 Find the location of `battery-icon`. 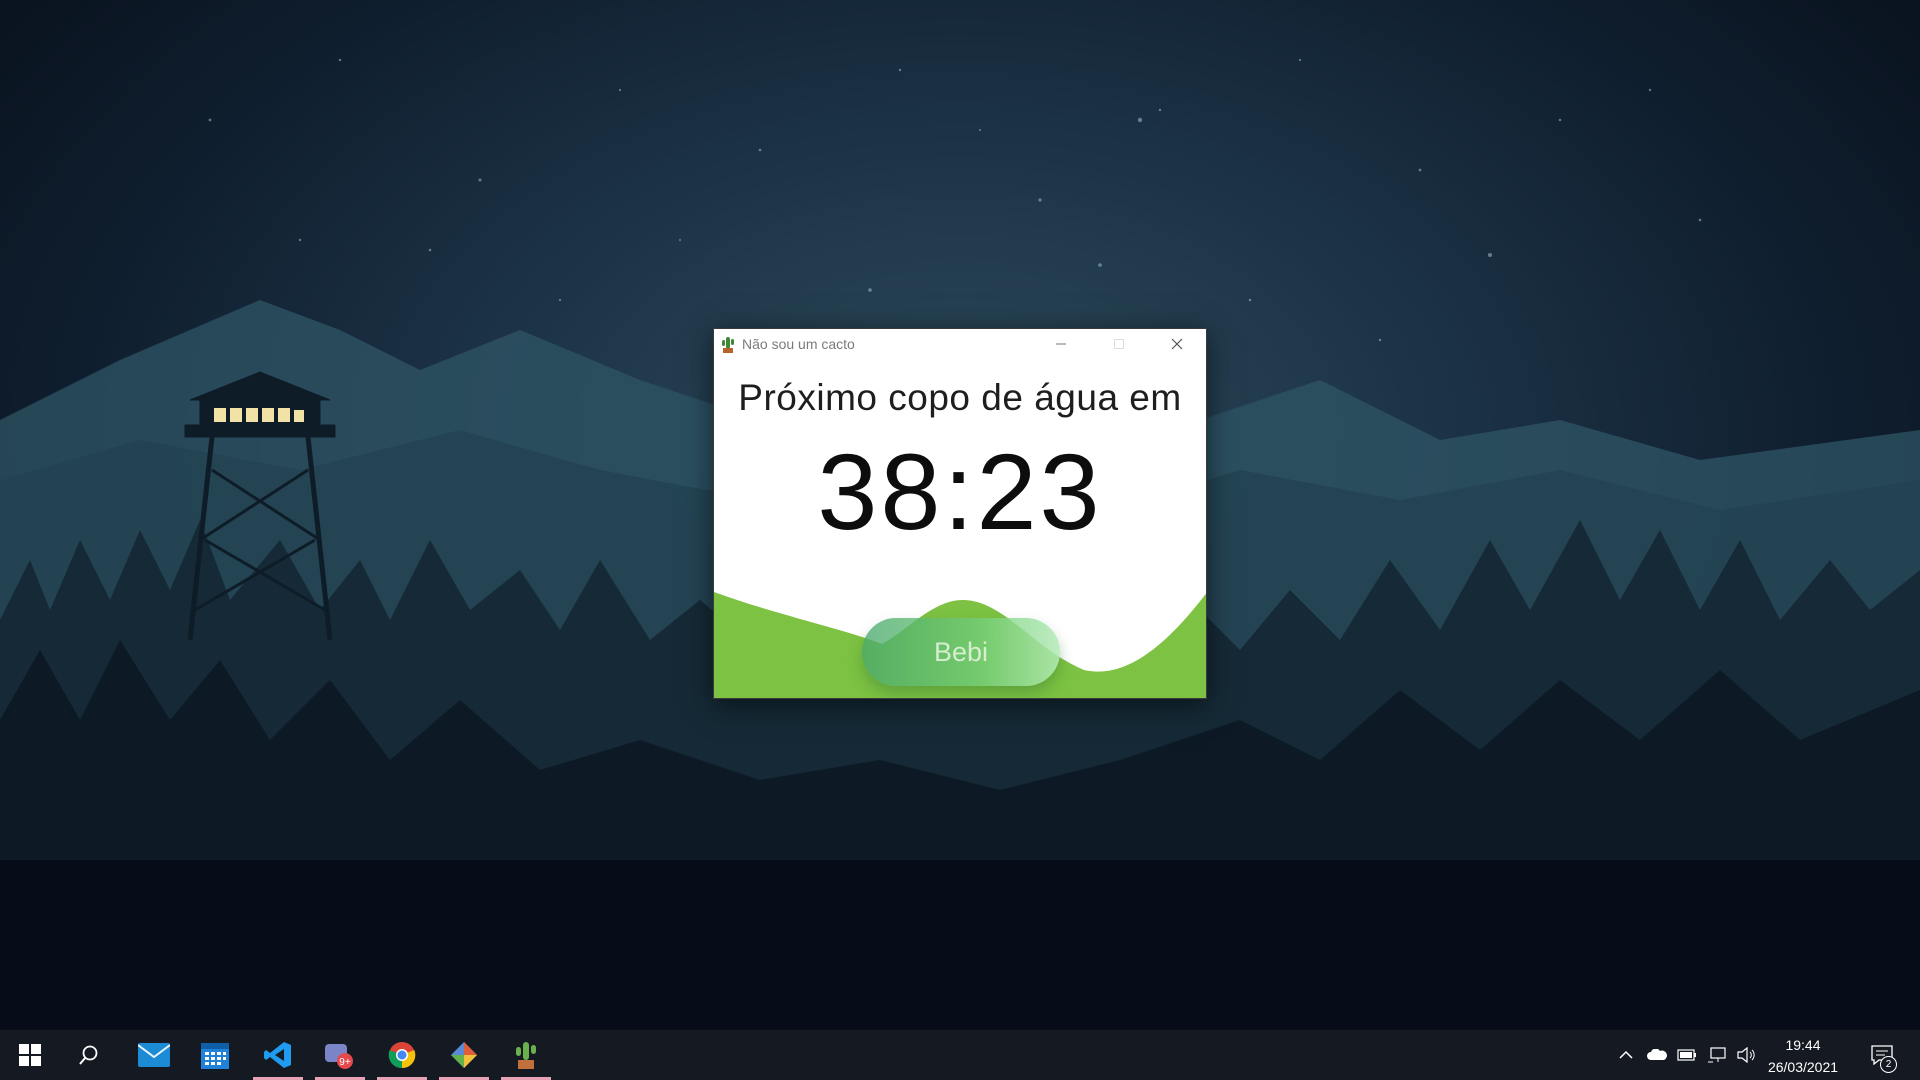

battery-icon is located at coordinates (1686, 1055).